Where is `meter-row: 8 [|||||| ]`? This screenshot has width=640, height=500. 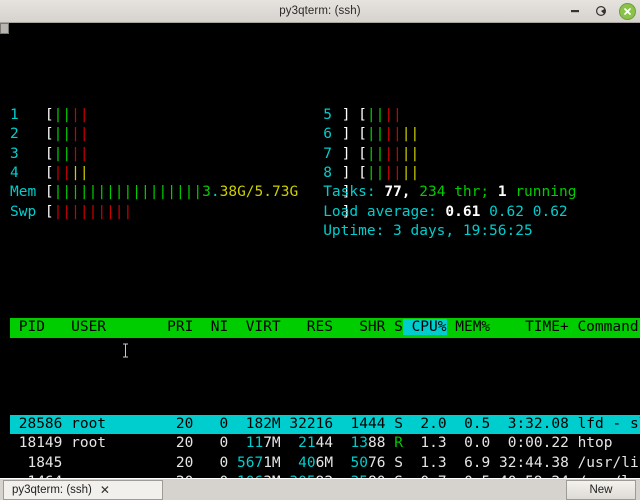
meter-row: 8 [|||||| ] is located at coordinates (371, 173).